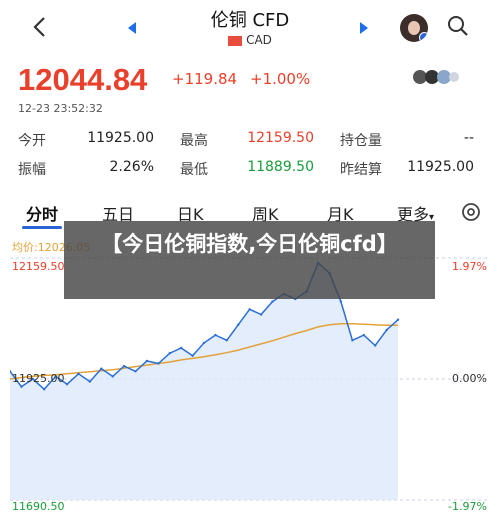 The image size is (500, 522). What do you see at coordinates (361, 170) in the screenshot?
I see `stat-label-prev-settle: 昨结算` at bounding box center [361, 170].